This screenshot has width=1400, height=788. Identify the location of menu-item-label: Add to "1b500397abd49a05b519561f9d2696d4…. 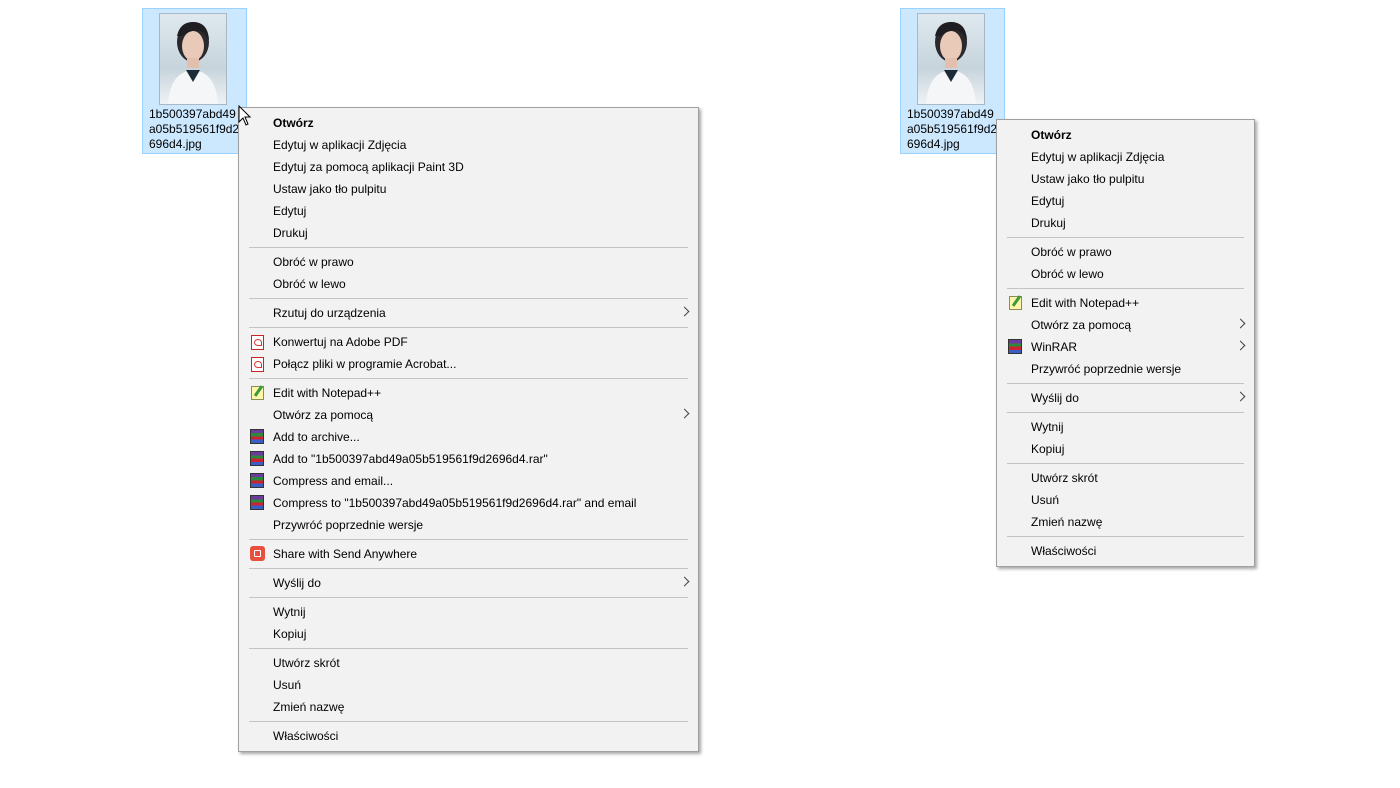
(410, 459).